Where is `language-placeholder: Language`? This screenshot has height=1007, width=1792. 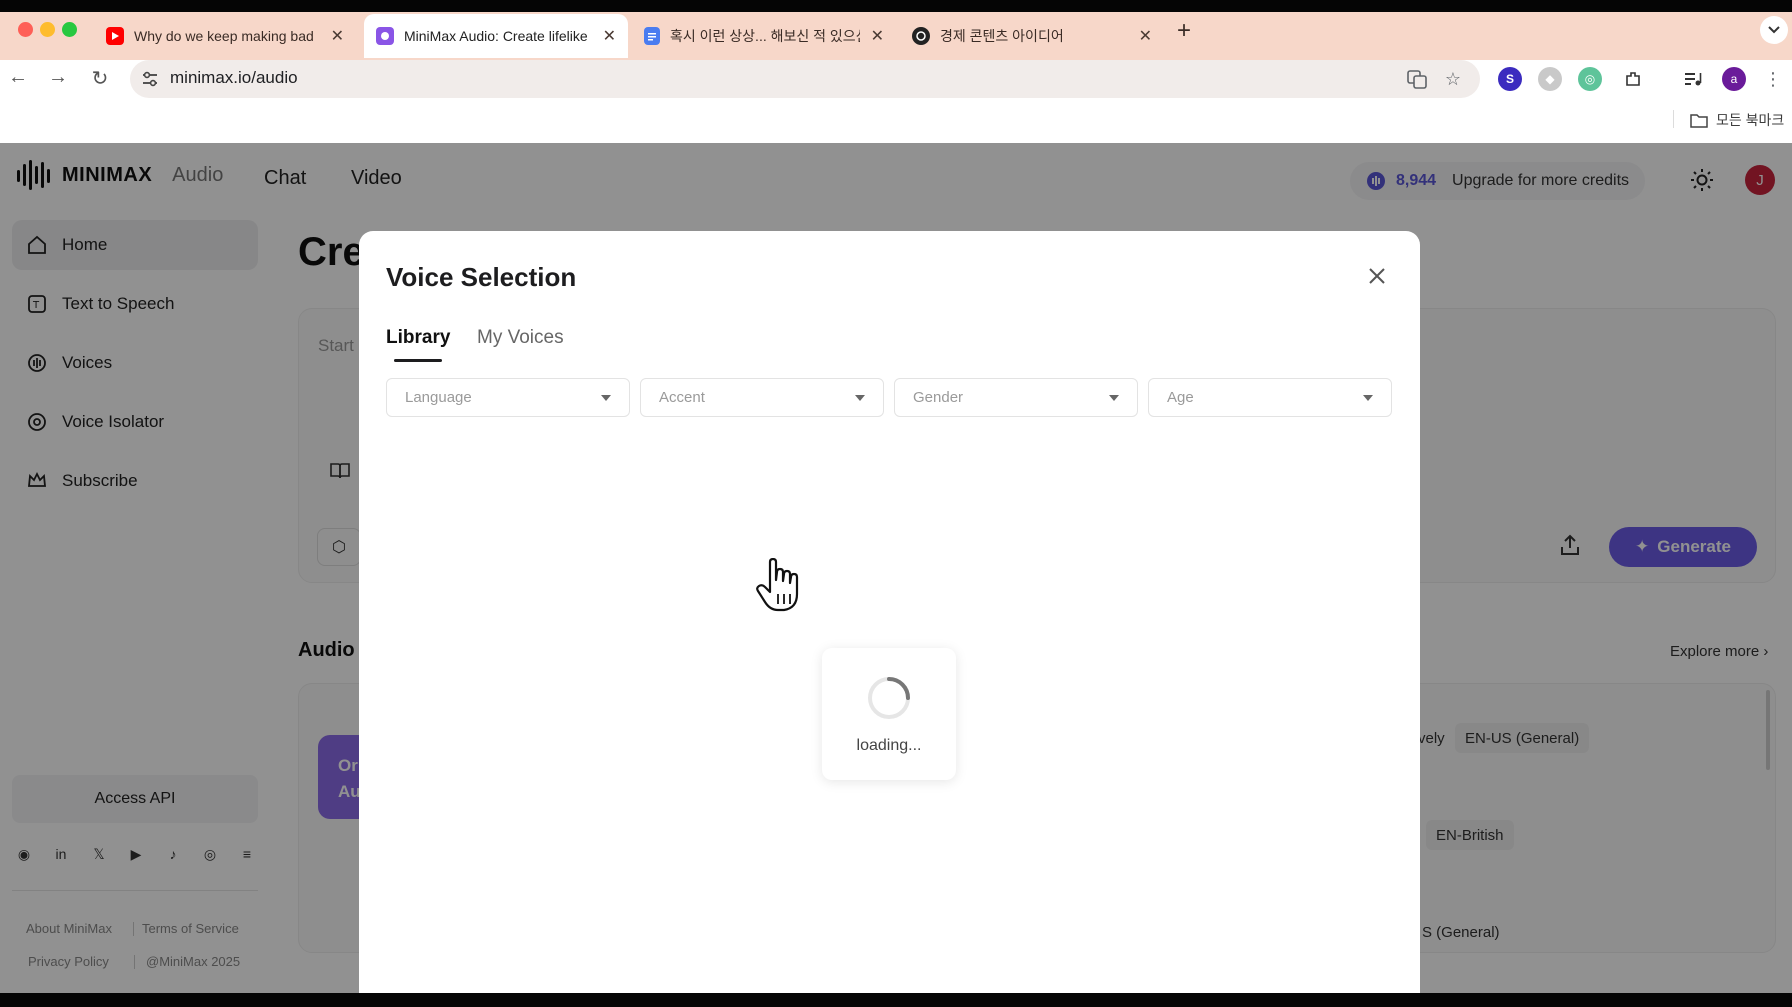
language-placeholder: Language is located at coordinates (438, 397).